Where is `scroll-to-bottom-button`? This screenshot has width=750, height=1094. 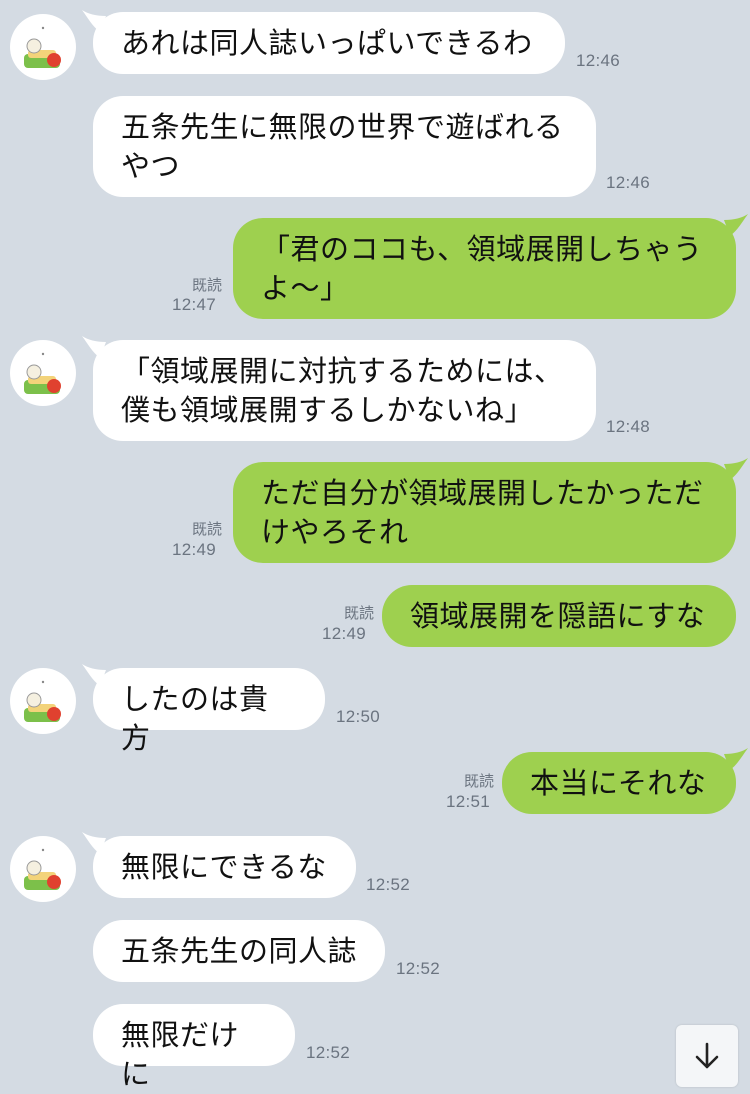
scroll-to-bottom-button is located at coordinates (707, 1056).